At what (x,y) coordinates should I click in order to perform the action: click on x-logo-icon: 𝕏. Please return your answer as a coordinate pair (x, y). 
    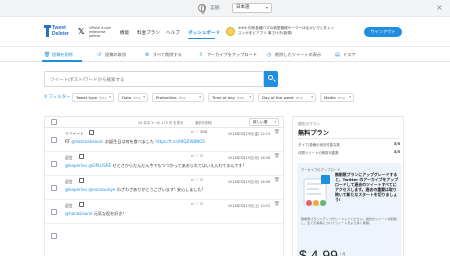
    Looking at the image, I should click on (81, 31).